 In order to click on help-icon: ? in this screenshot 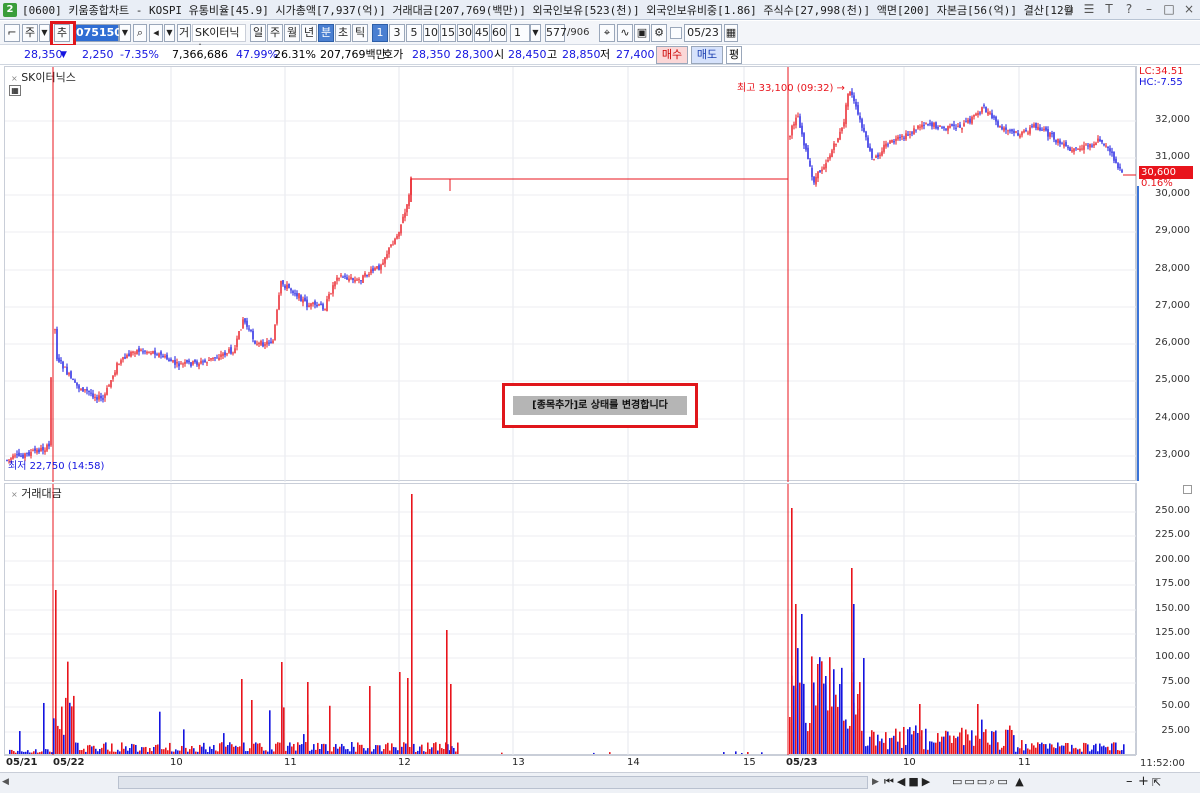, I will do `click(1129, 9)`.